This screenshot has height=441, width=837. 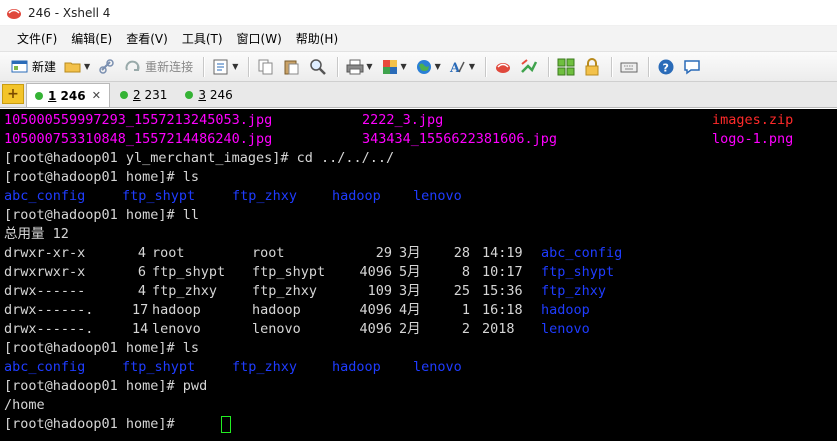 I want to click on find-icon, so click(x=318, y=67).